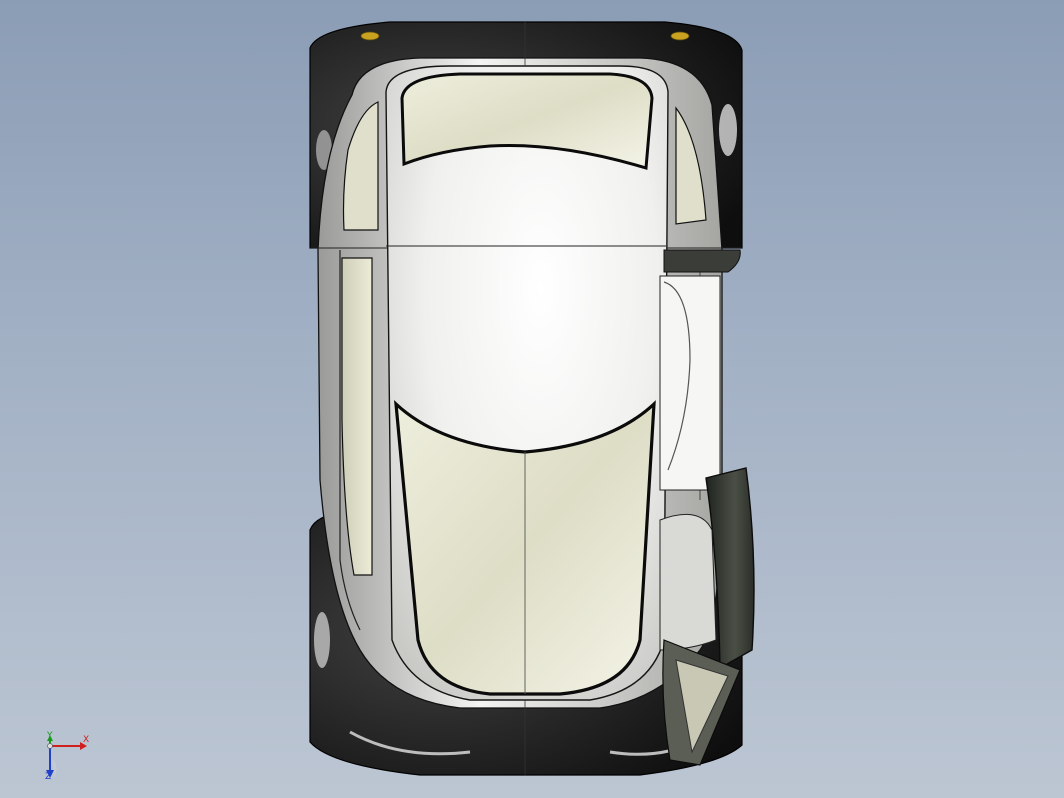 Image resolution: width=1064 pixels, height=798 pixels. What do you see at coordinates (48, 777) in the screenshot?
I see `triad-z-label: Z` at bounding box center [48, 777].